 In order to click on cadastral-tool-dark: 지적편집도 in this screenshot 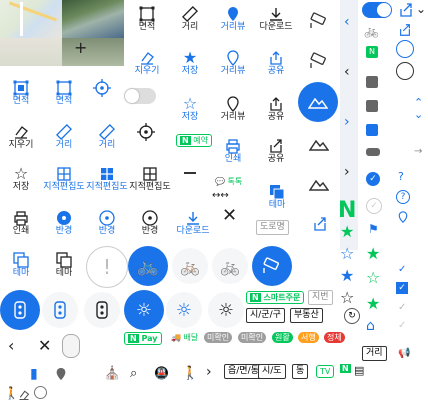, I will do `click(150, 179)`.